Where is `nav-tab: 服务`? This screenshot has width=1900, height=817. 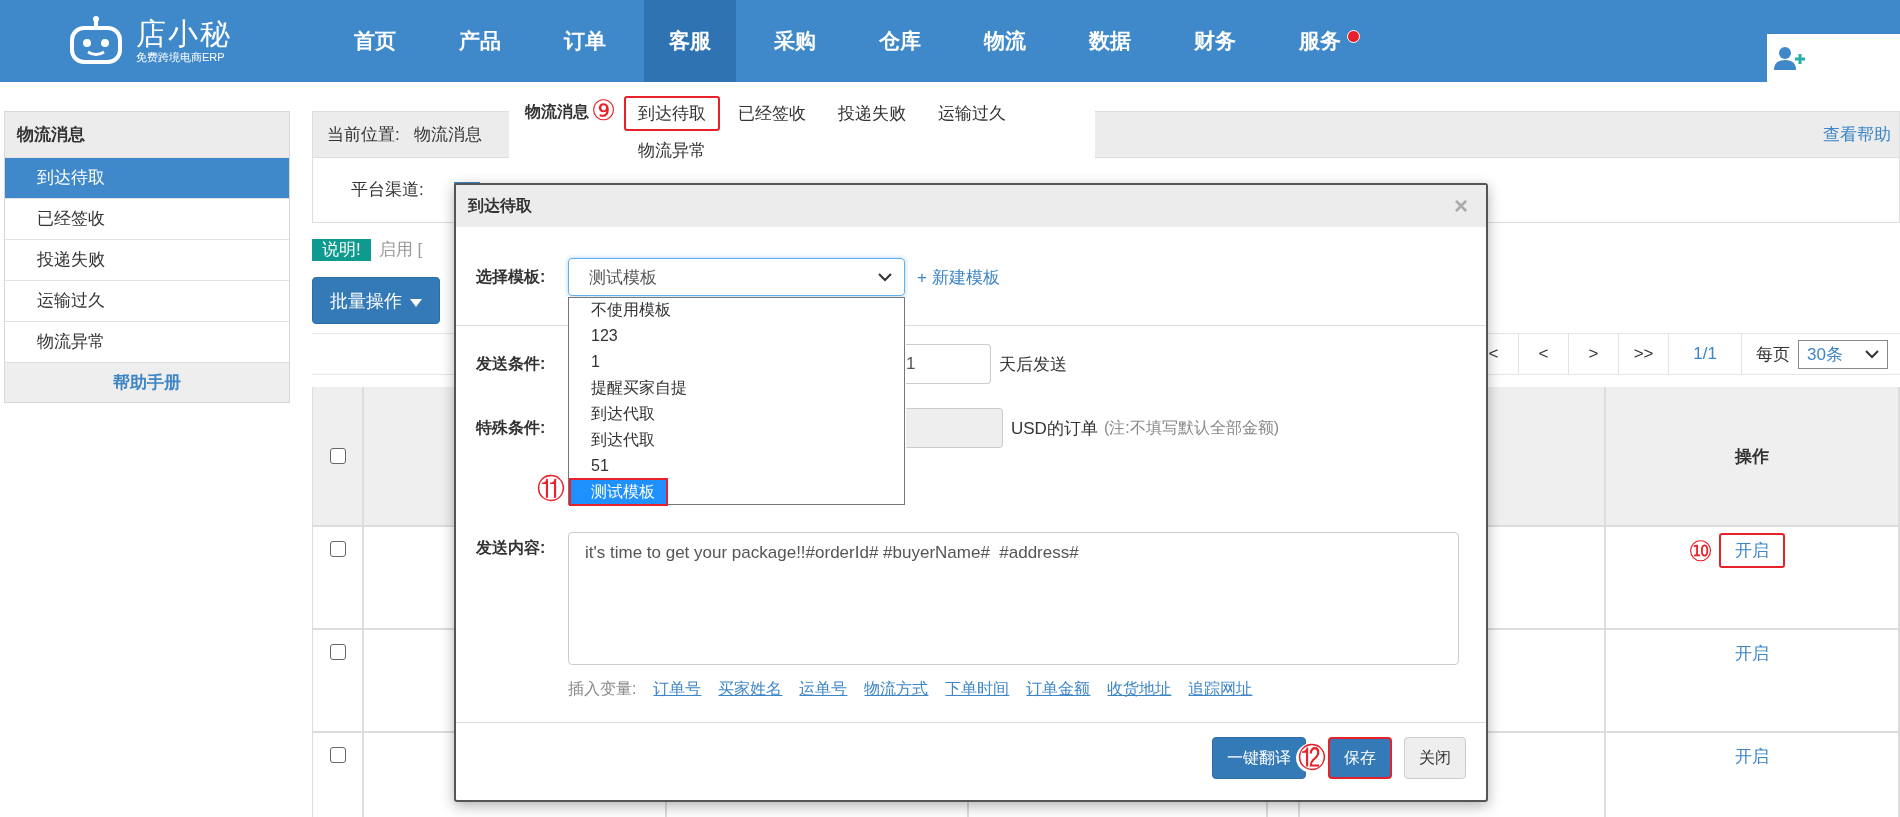 nav-tab: 服务 is located at coordinates (1320, 41).